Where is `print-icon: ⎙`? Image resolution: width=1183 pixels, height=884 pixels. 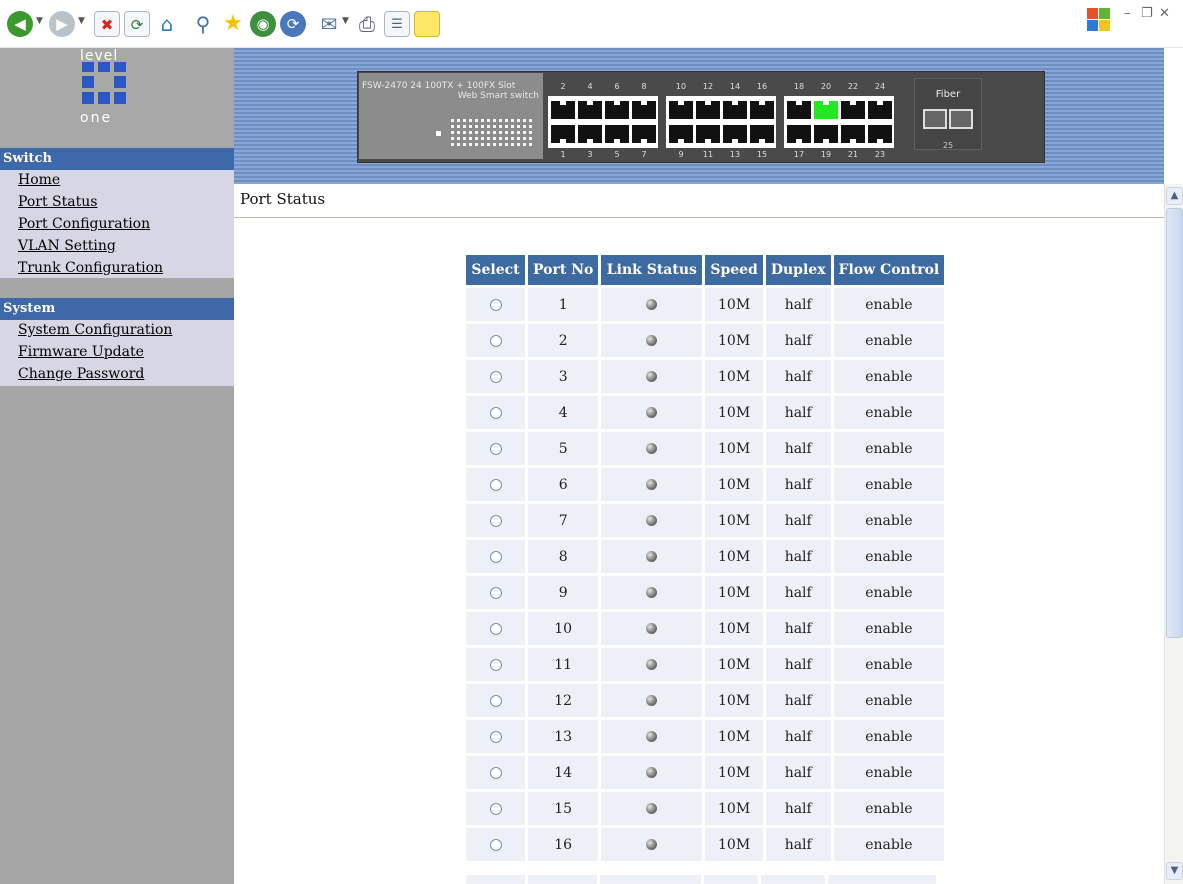
print-icon: ⎙ is located at coordinates (367, 24).